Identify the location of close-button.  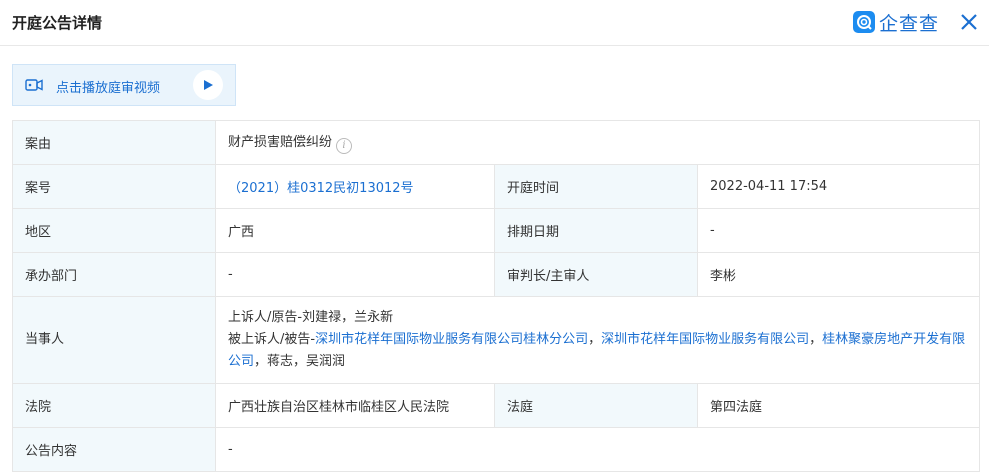
(969, 22).